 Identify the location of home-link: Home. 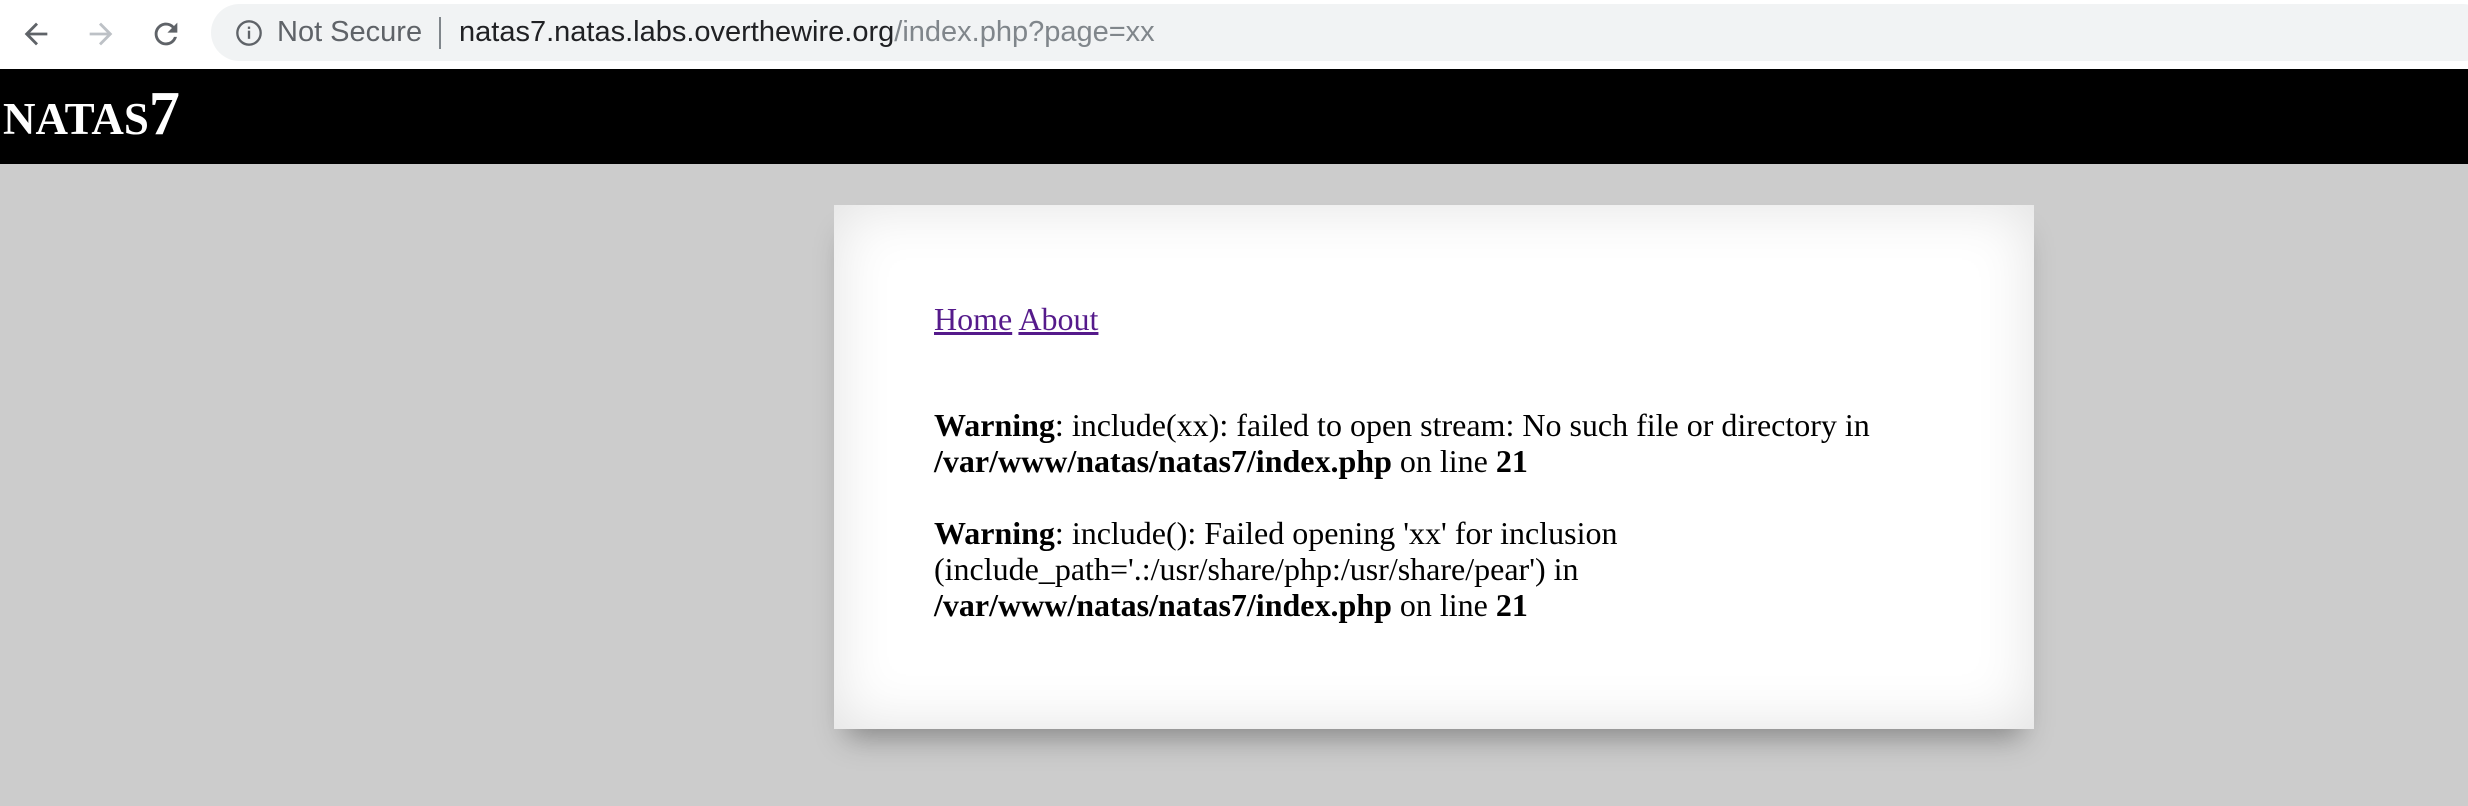
(973, 319).